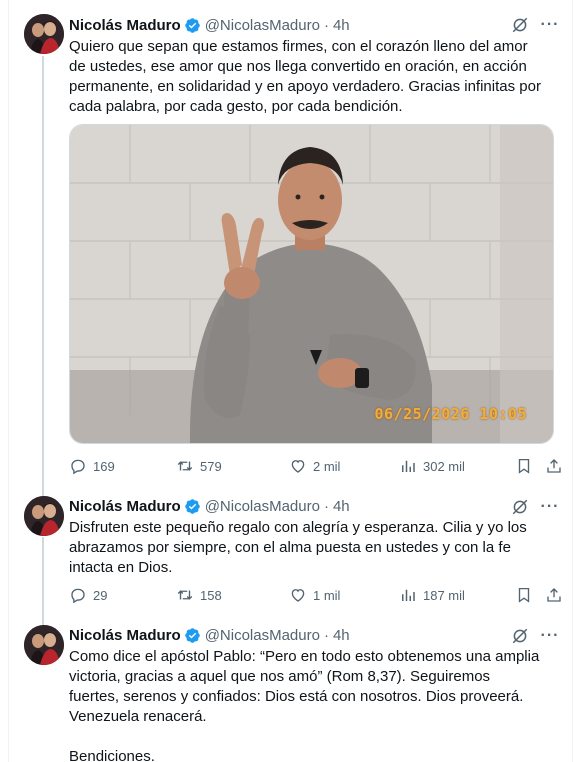 The image size is (581, 762). Describe the element at coordinates (450, 414) in the screenshot. I see `photo-timestamp: 06/25/2026 10:05` at that location.